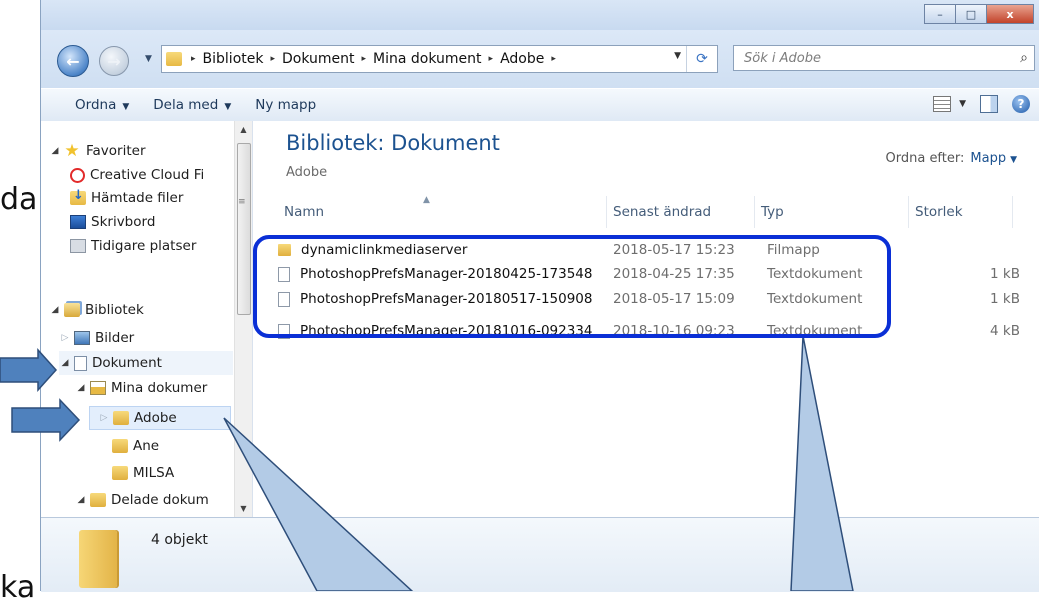 This screenshot has width=1039, height=605. Describe the element at coordinates (522, 59) in the screenshot. I see `breadcrumb-item: Adobe` at that location.